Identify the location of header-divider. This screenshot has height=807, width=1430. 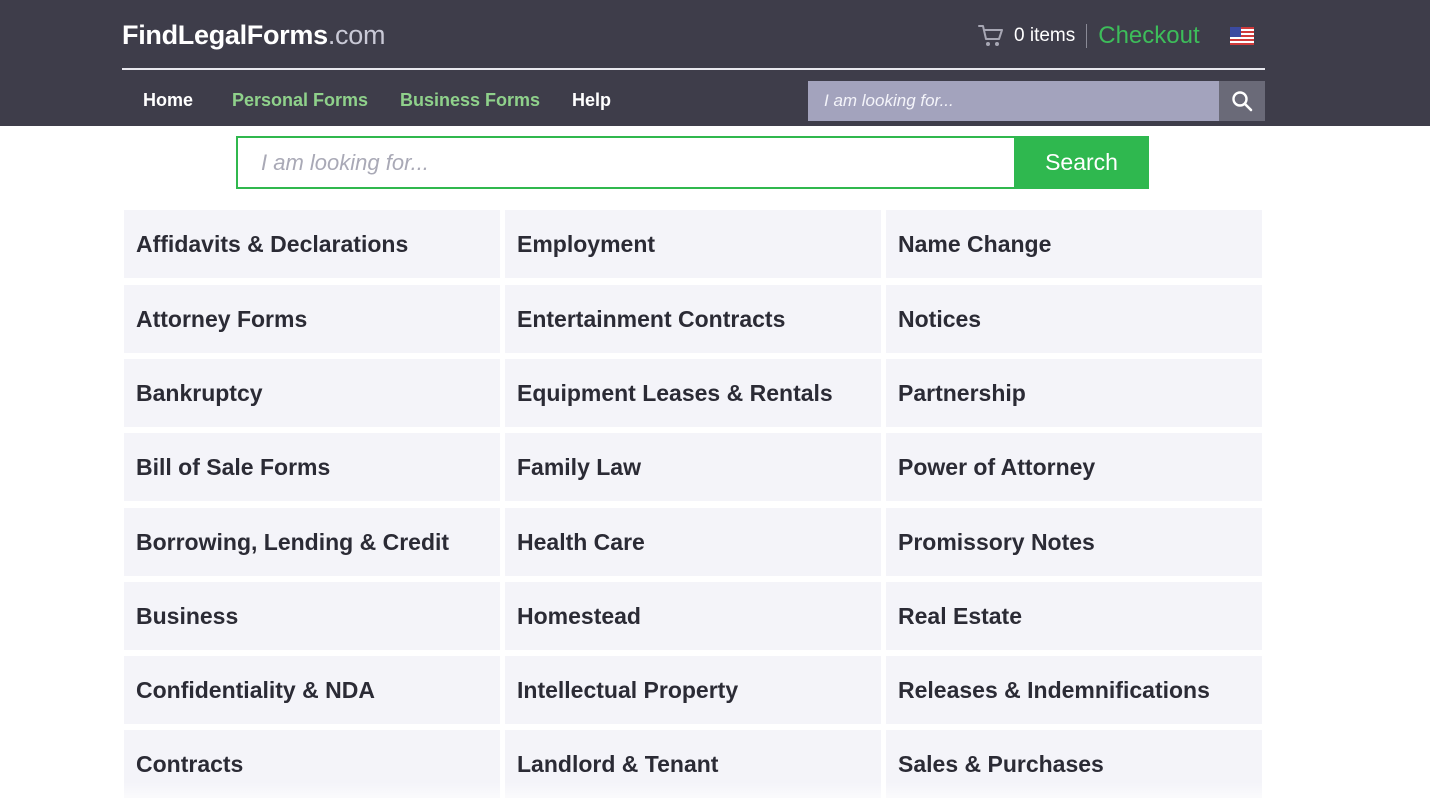
(693, 69).